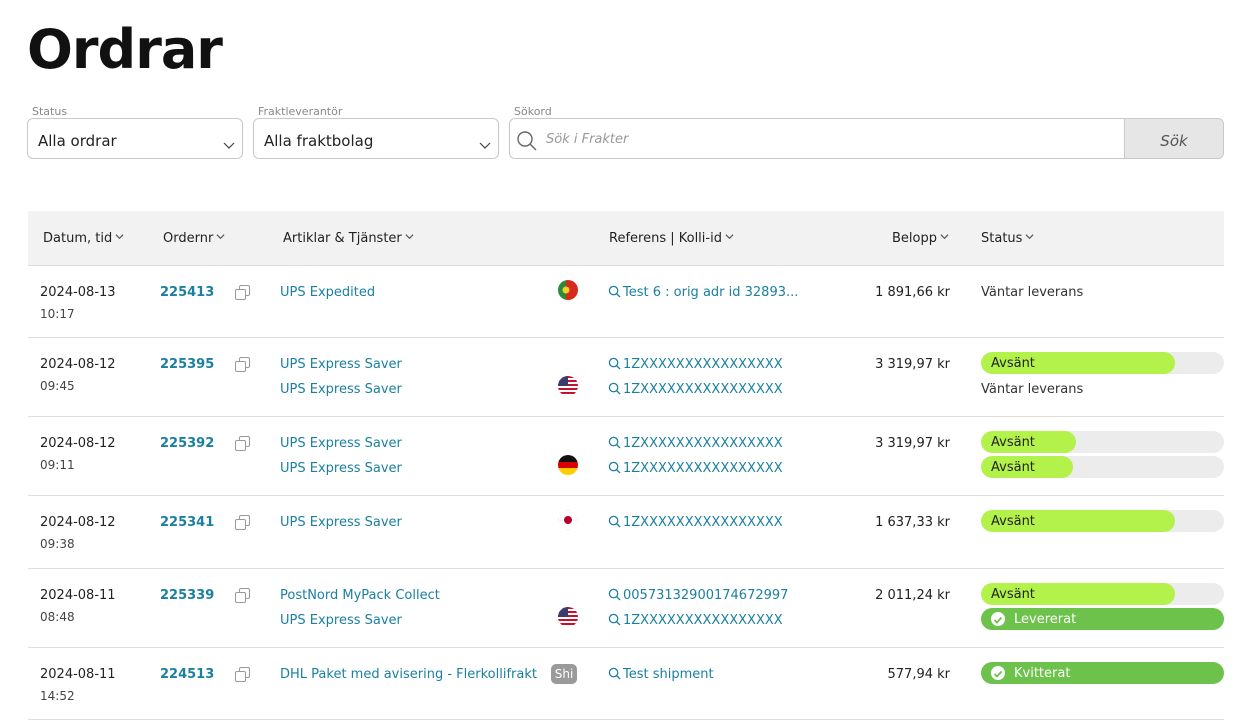  Describe the element at coordinates (1102, 619) in the screenshot. I see `status-done-bar: Levererat` at that location.